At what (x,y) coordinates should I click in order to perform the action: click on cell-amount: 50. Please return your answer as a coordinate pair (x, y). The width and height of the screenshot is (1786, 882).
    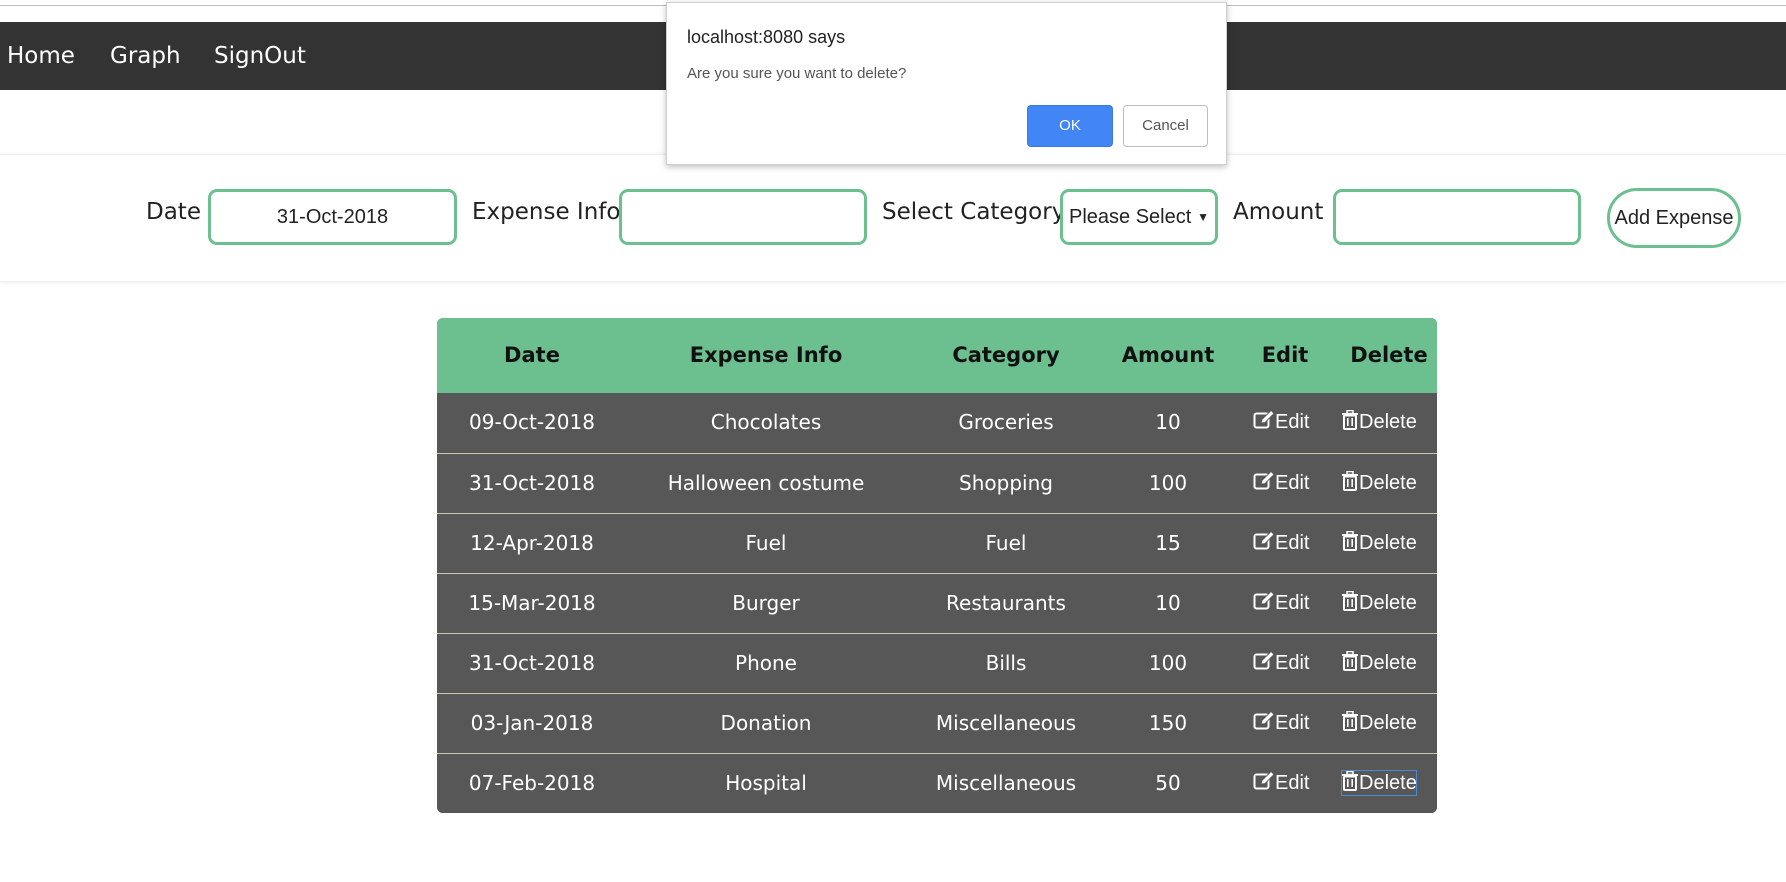
    Looking at the image, I should click on (1168, 783).